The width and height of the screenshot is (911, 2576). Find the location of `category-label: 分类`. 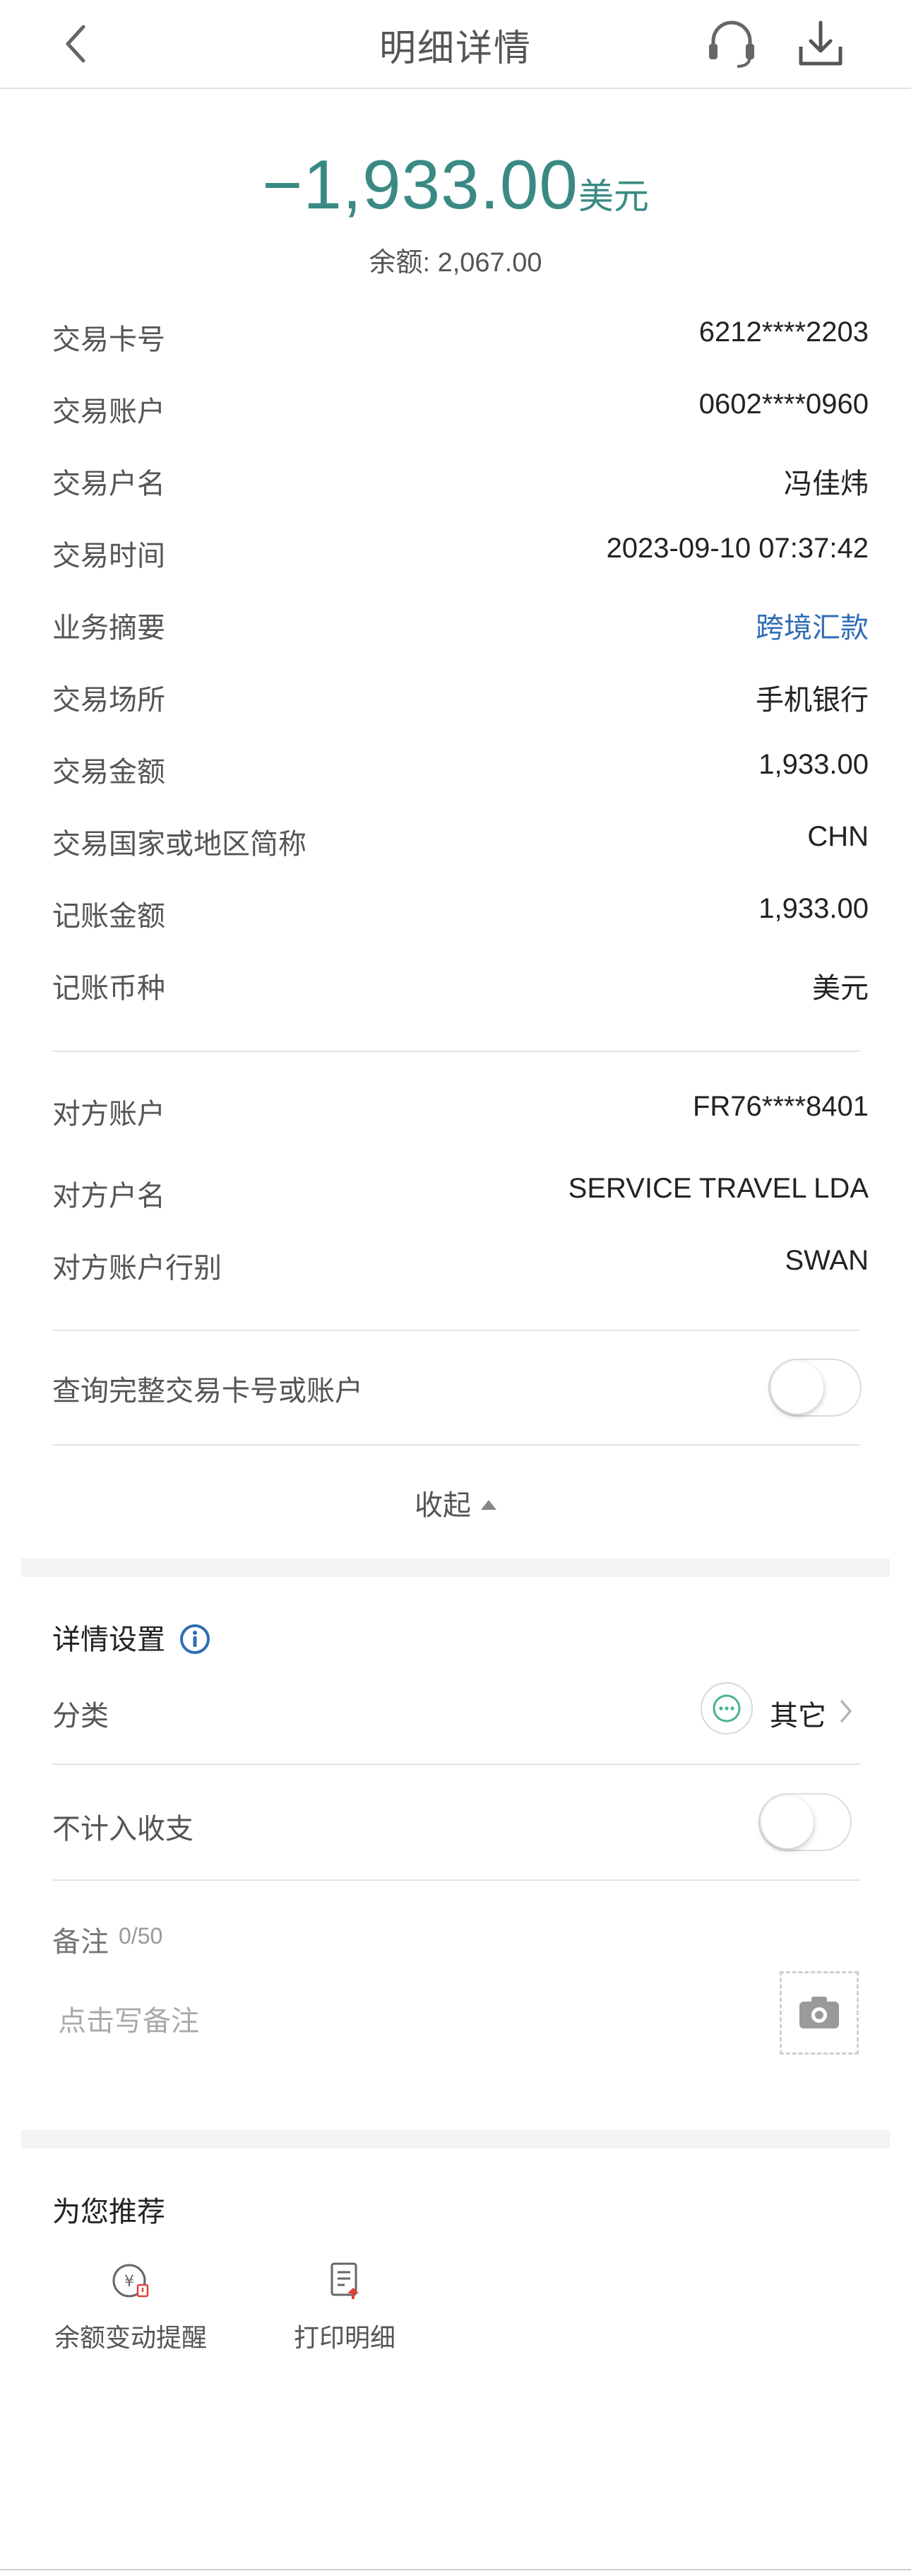

category-label: 分类 is located at coordinates (80, 1716).